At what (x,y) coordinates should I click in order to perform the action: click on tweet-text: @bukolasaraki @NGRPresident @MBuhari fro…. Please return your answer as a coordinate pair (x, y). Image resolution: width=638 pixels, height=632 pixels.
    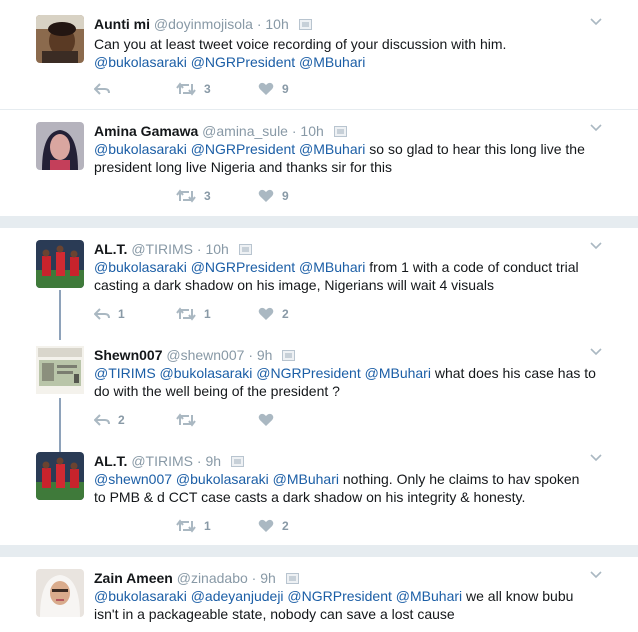
    Looking at the image, I should click on (354, 276).